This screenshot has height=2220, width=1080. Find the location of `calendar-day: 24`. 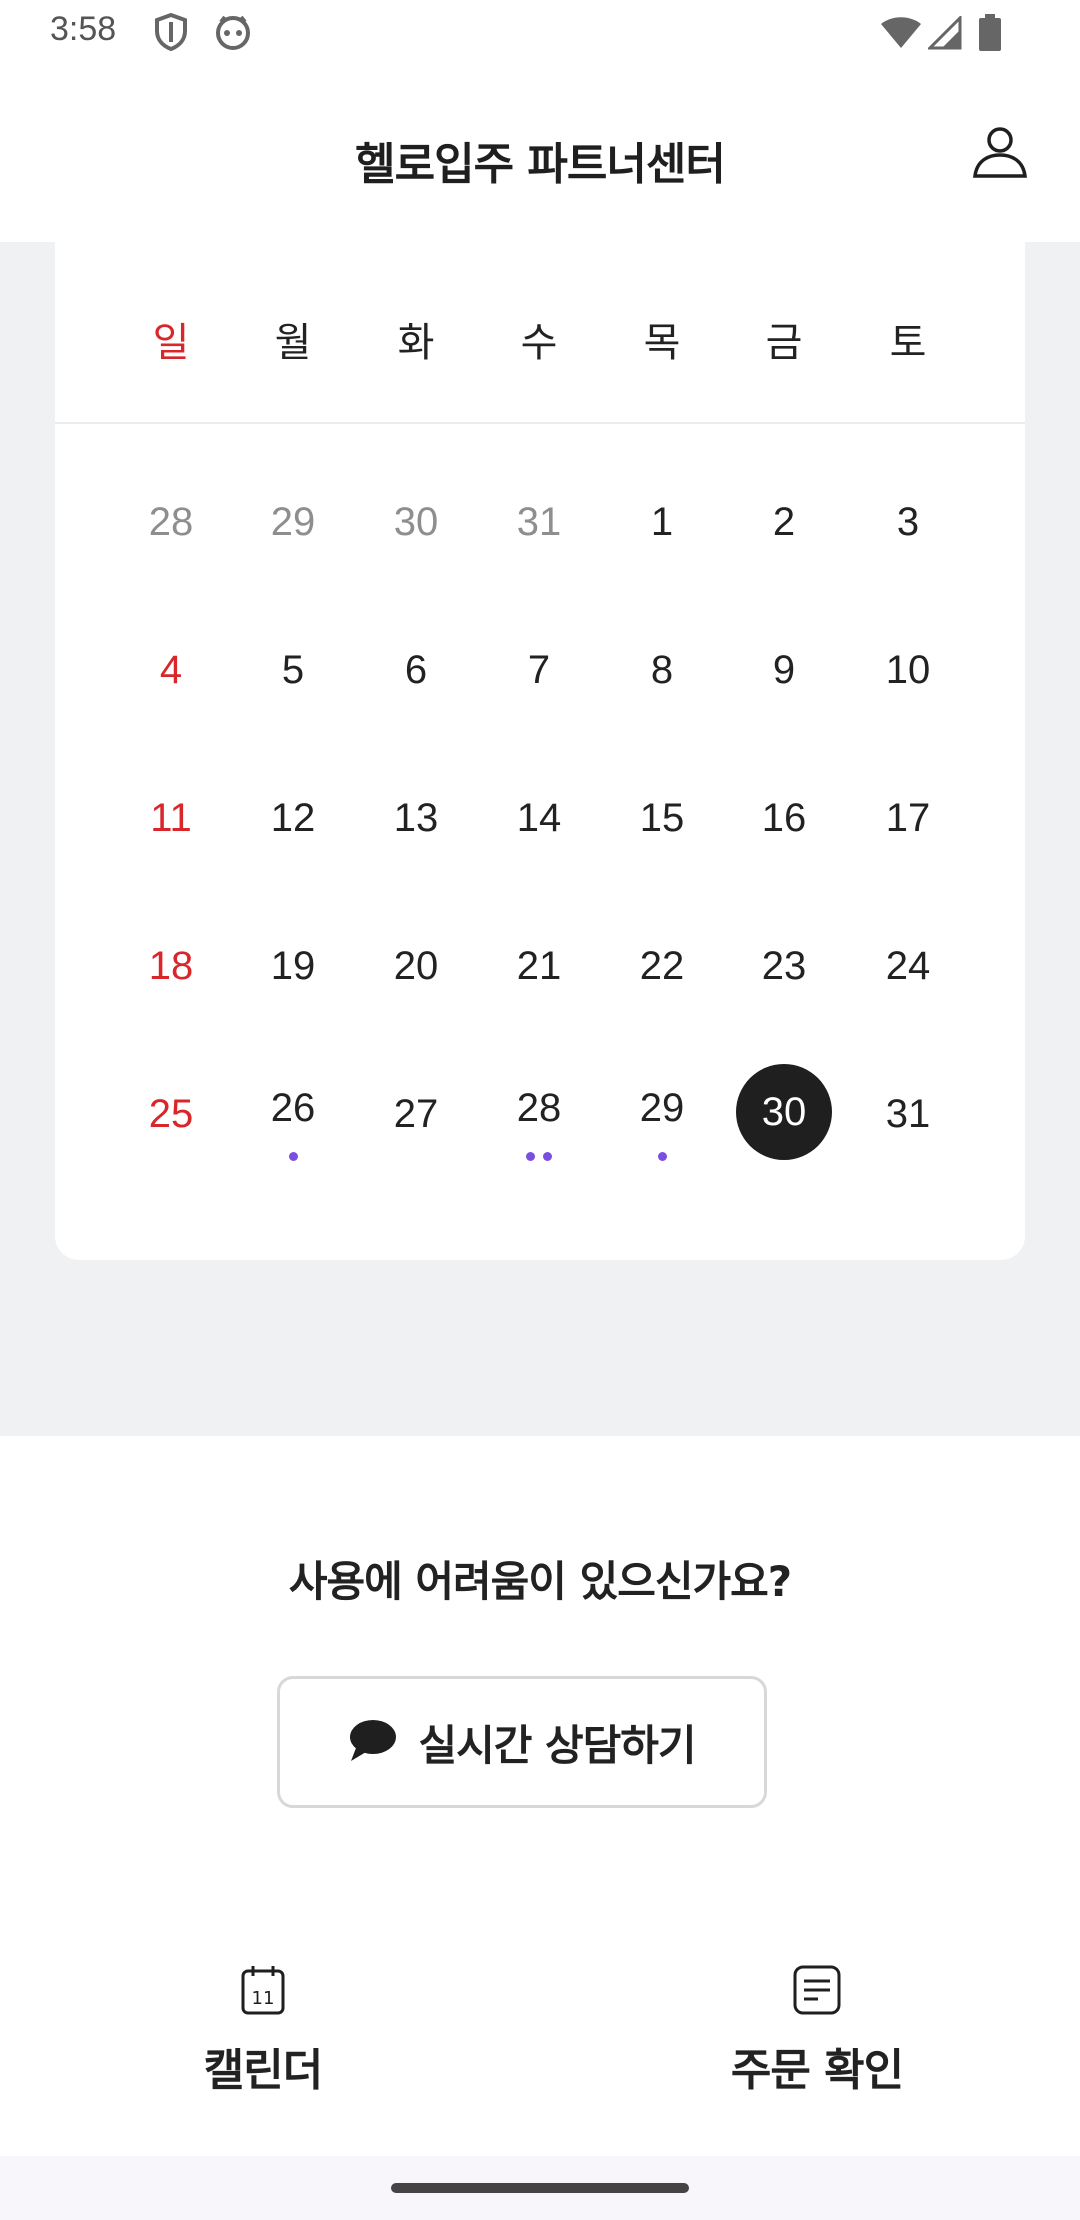

calendar-day: 24 is located at coordinates (908, 966).